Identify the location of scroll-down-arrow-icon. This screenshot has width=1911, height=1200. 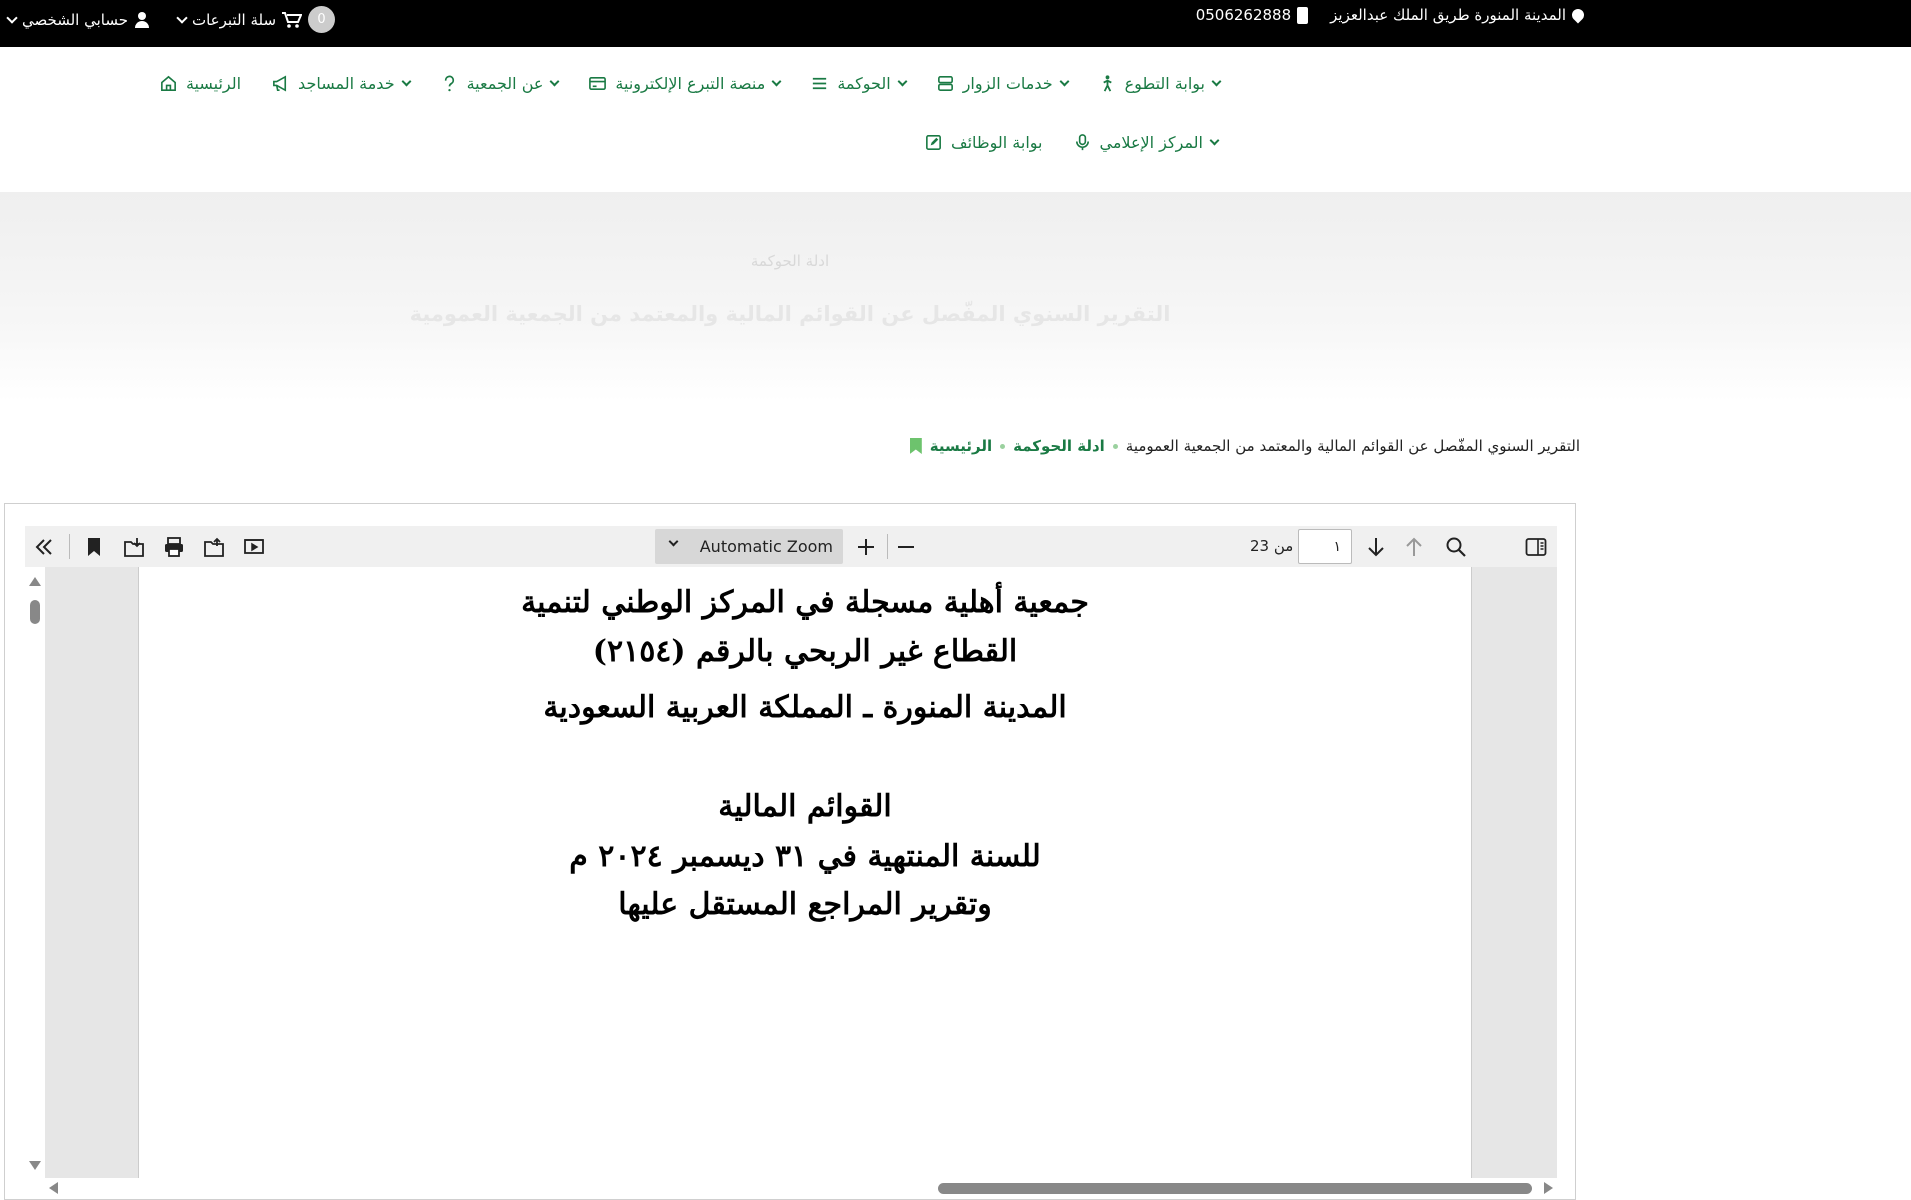
(35, 1165).